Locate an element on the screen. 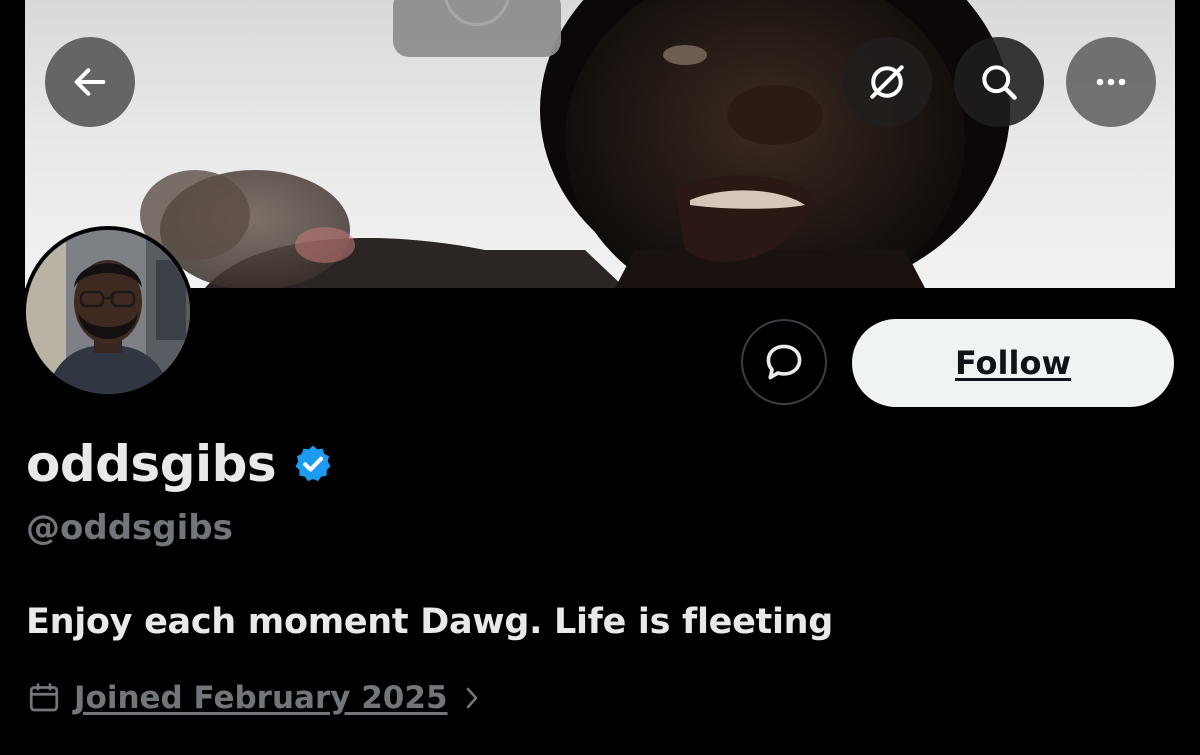 The width and height of the screenshot is (1200, 755). avatar is located at coordinates (108, 312).